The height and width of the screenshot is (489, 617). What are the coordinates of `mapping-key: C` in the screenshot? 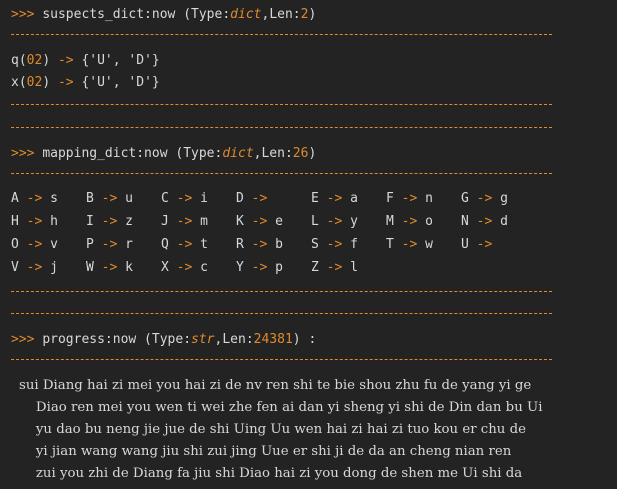 It's located at (165, 198).